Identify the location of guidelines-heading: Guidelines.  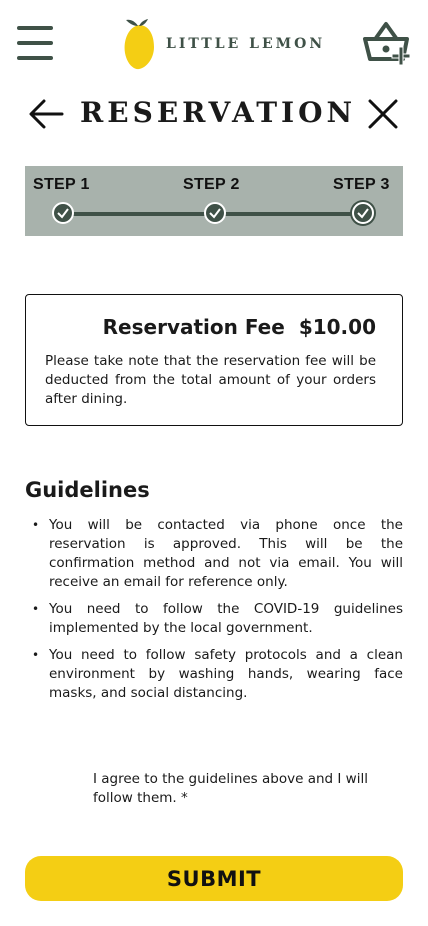
(87, 490).